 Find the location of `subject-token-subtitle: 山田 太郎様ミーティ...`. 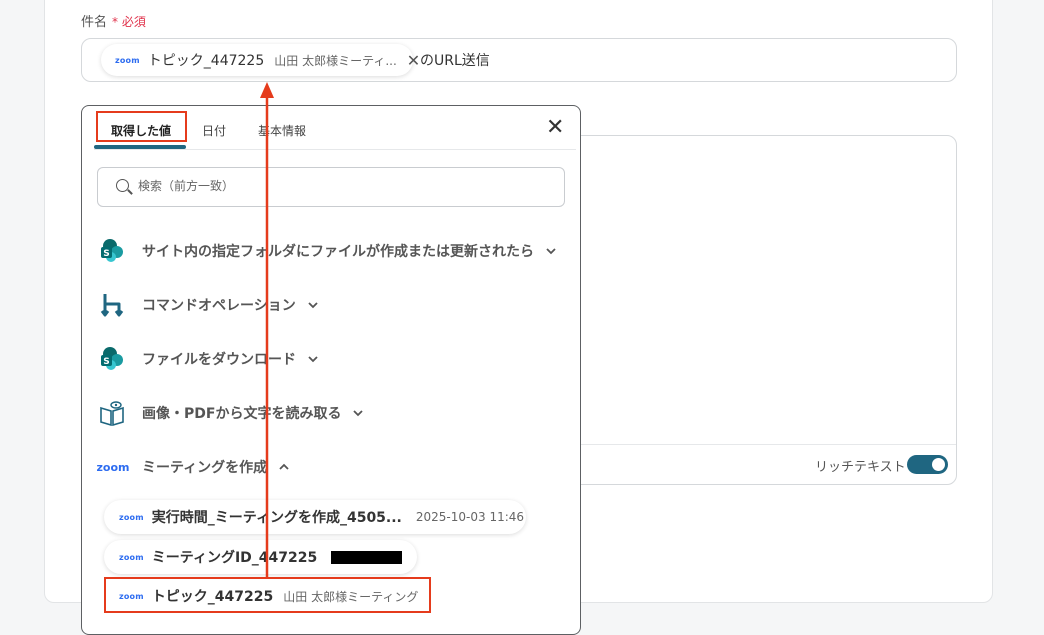

subject-token-subtitle: 山田 太郎様ミーティ... is located at coordinates (335, 60).